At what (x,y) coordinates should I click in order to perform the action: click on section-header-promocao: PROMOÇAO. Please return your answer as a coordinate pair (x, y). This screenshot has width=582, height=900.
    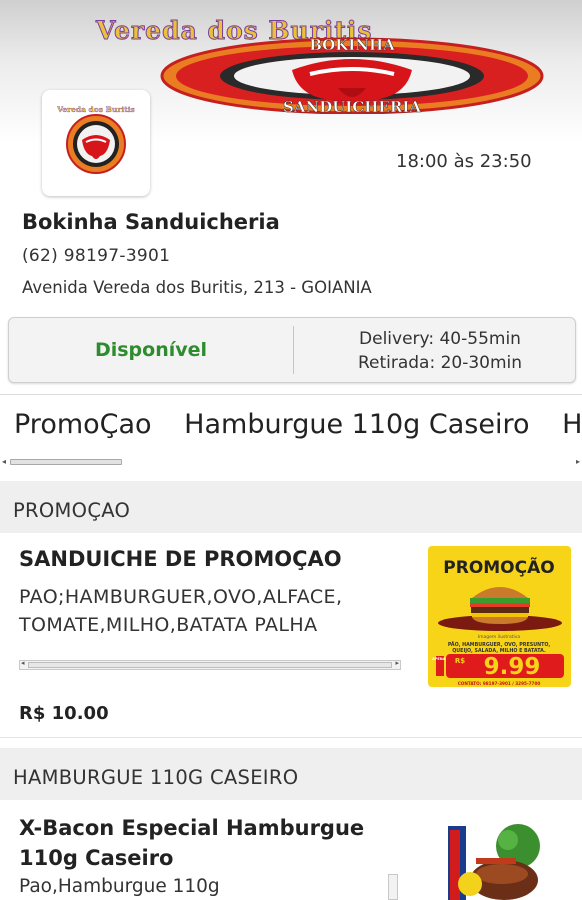
    Looking at the image, I should click on (291, 507).